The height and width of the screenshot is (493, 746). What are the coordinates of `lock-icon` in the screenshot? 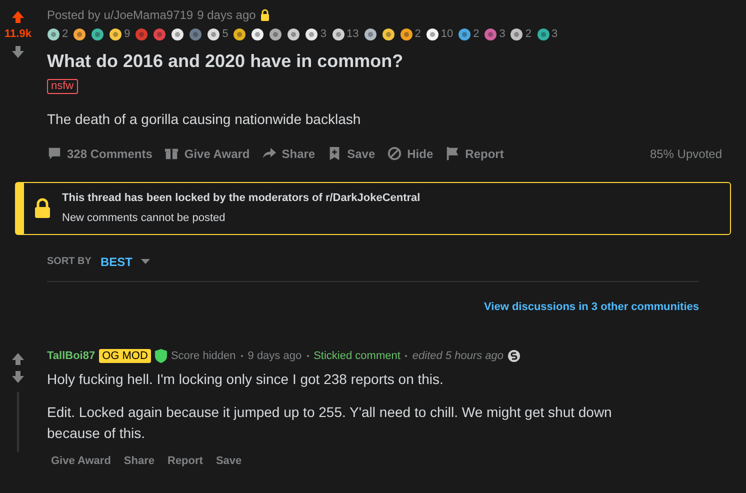 It's located at (42, 208).